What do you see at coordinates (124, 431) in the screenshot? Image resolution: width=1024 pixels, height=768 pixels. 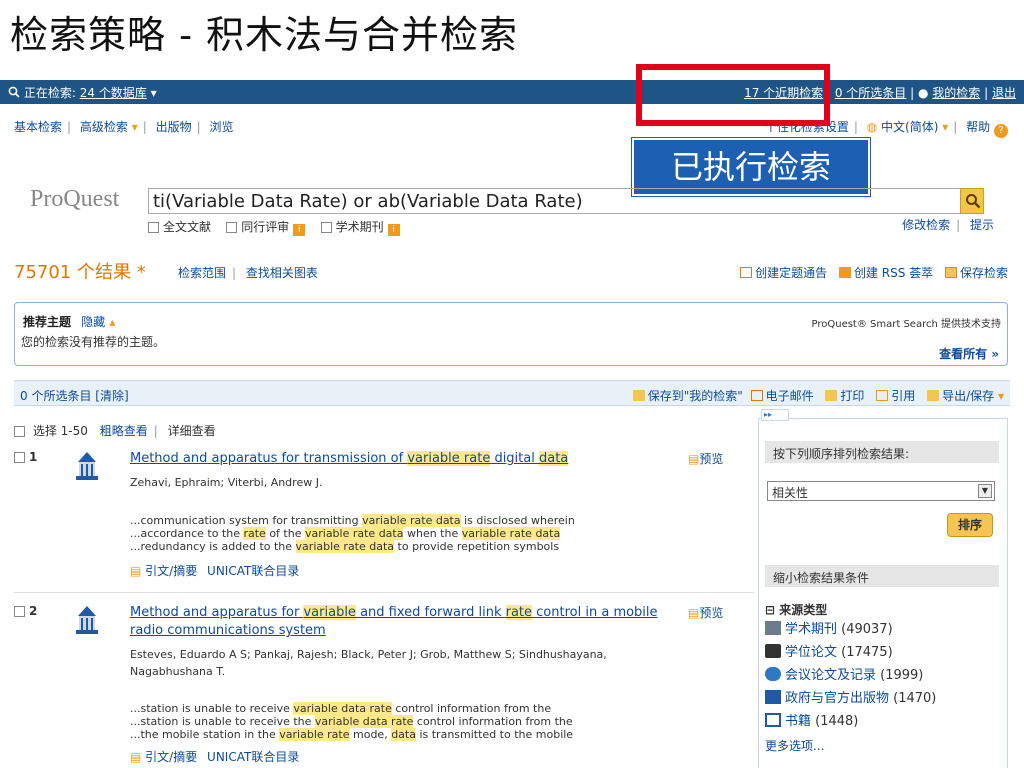 I see `brief-view-link: 粗略查看` at bounding box center [124, 431].